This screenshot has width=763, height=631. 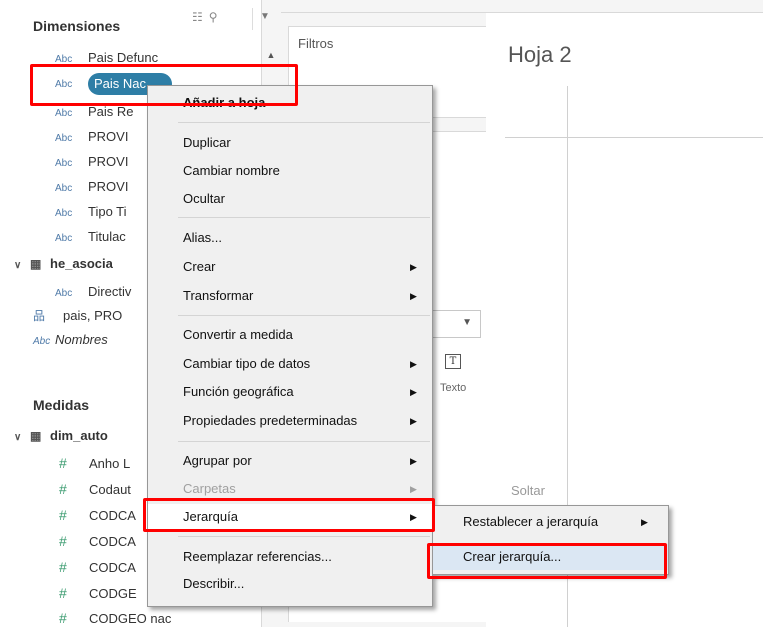 I want to click on menu-item-geographic-role: Función geográfica ▶, so click(x=290, y=392).